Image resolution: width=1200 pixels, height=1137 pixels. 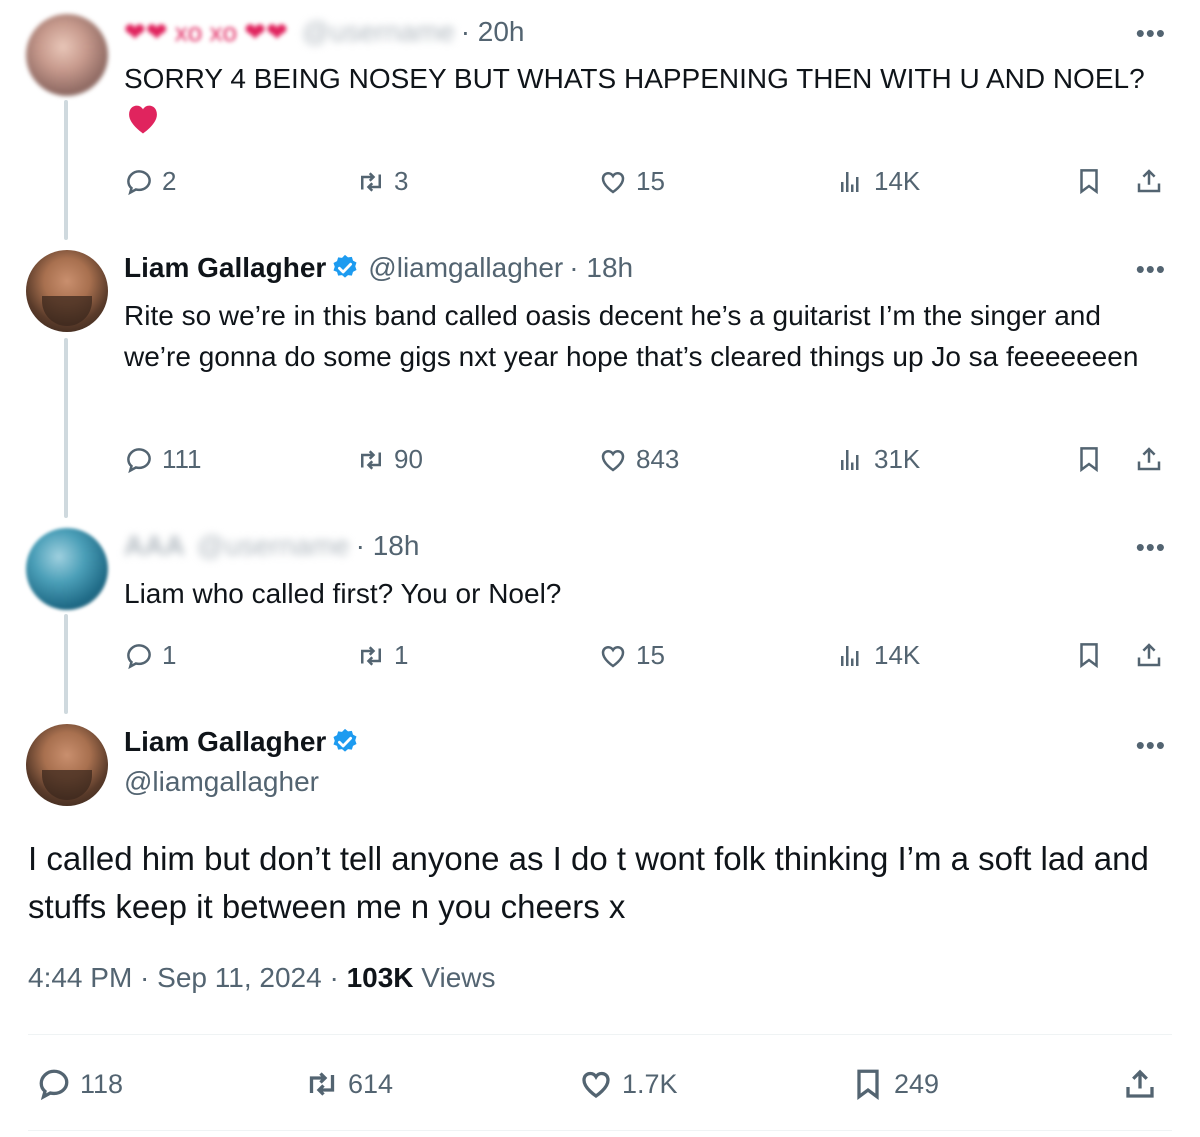 I want to click on like-count: 843, so click(x=658, y=459).